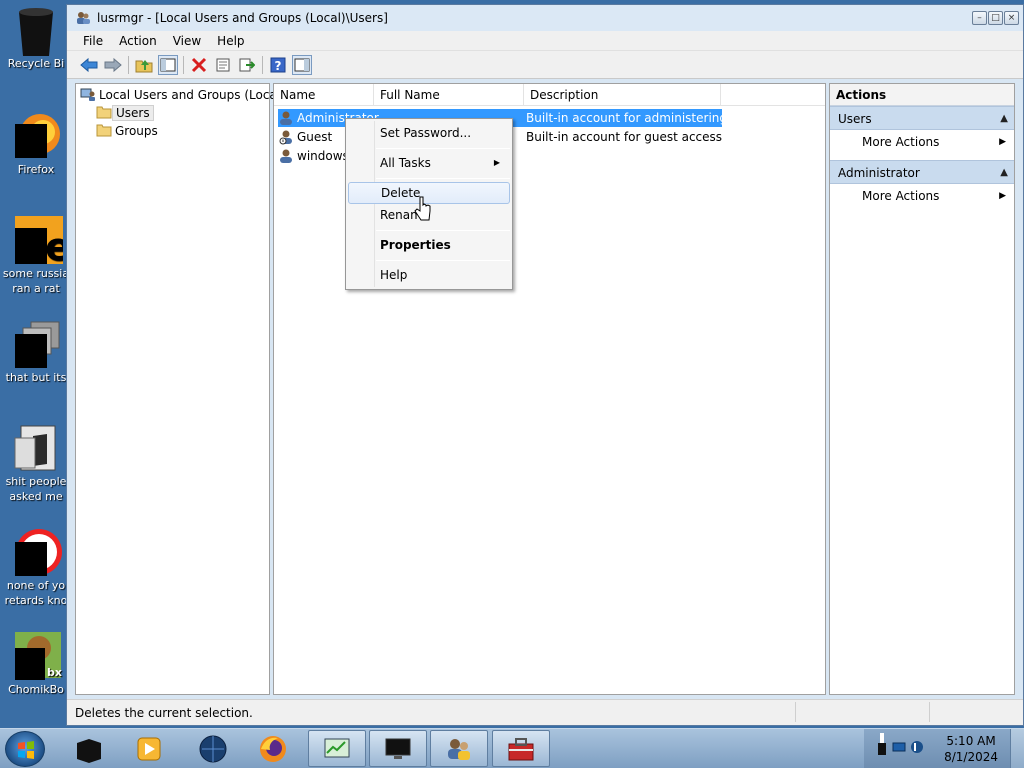 This screenshot has height=768, width=1024. Describe the element at coordinates (855, 119) in the screenshot. I see `actions-section-label: Users` at that location.